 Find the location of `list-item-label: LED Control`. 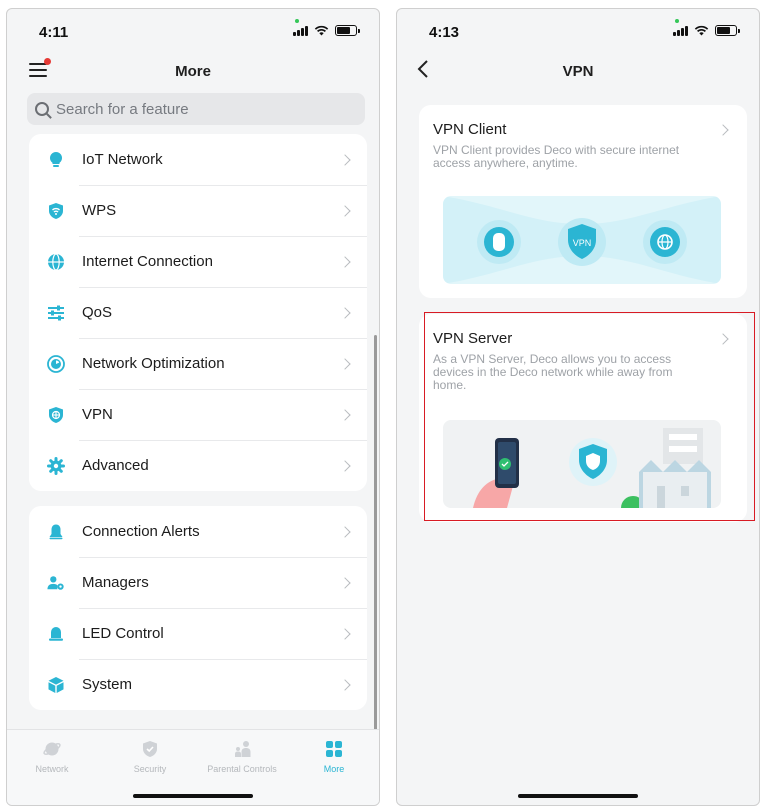

list-item-label: LED Control is located at coordinates (123, 633).